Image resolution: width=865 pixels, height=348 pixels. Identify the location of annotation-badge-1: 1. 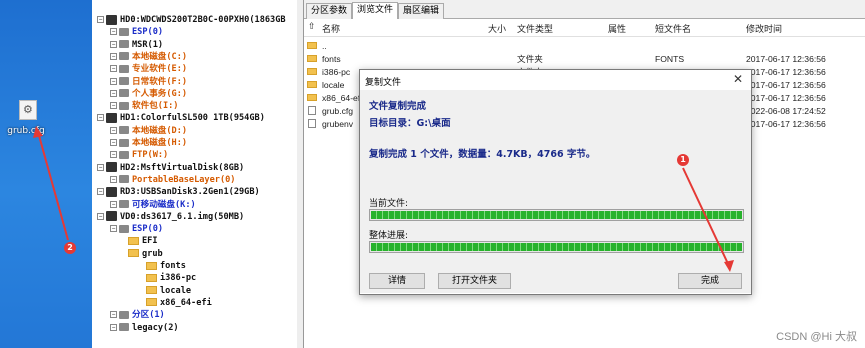
(683, 160).